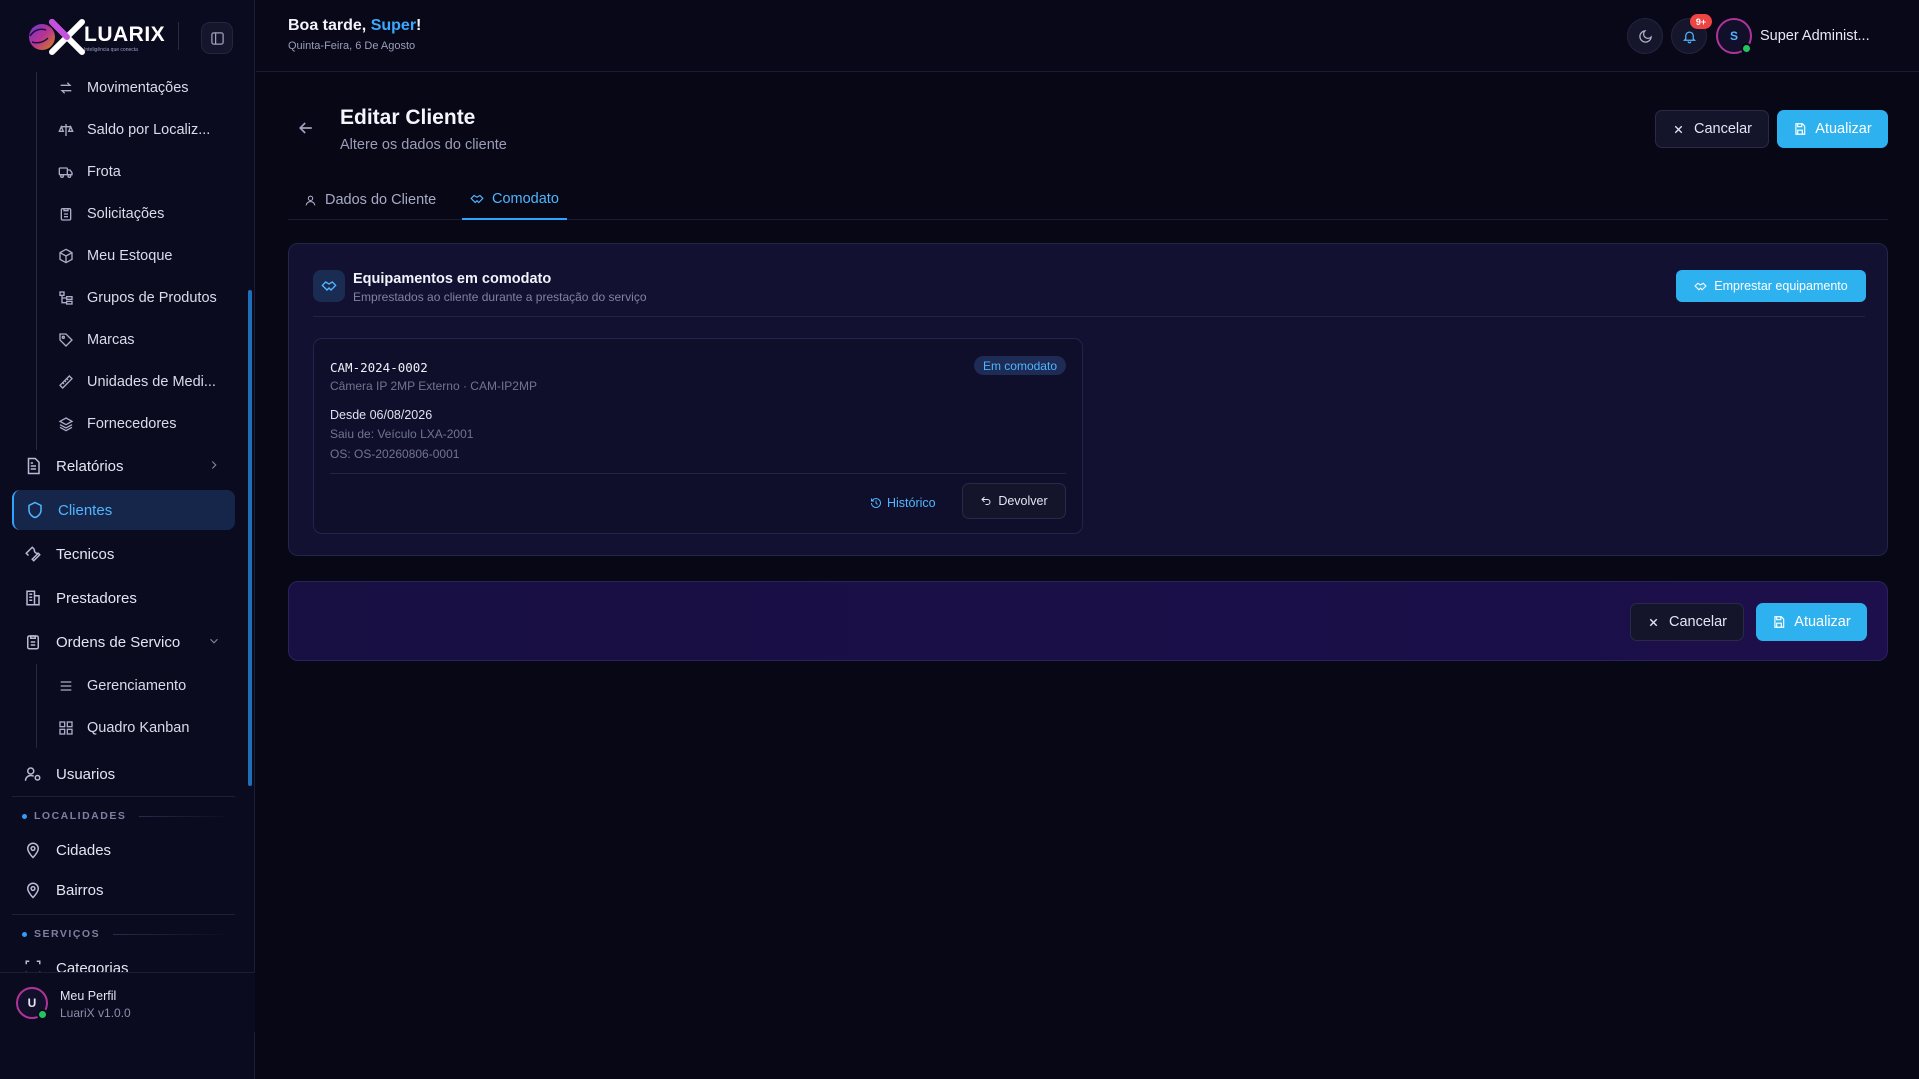 The height and width of the screenshot is (1079, 1919). I want to click on wrench-icon, so click(33, 554).